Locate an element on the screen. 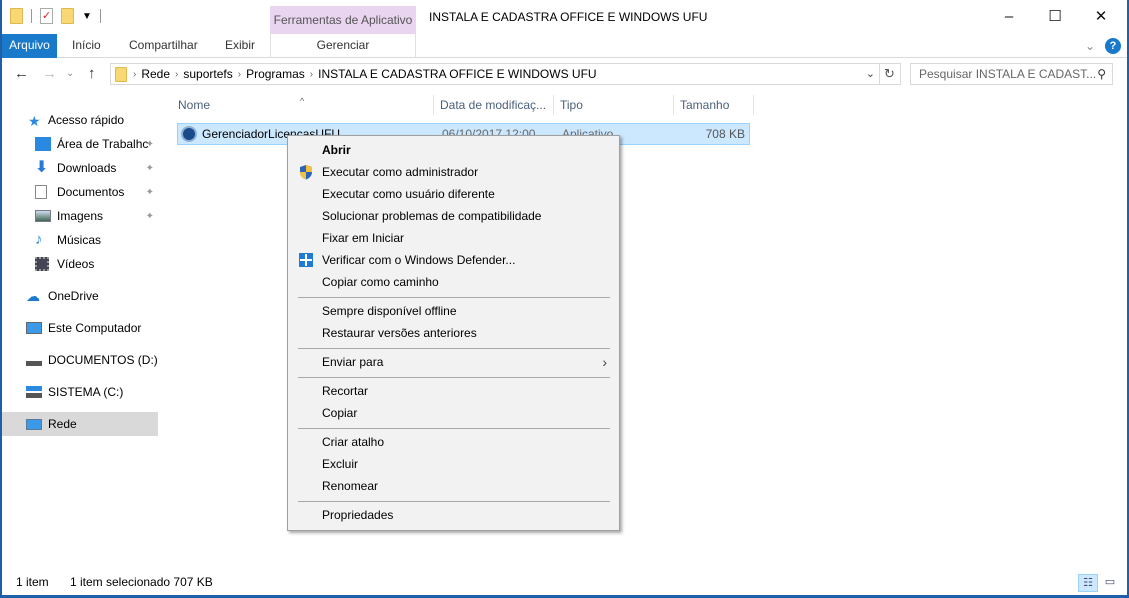  menu-item-sempre-disponivel-offline: Sempre disponível offline is located at coordinates (453, 311).